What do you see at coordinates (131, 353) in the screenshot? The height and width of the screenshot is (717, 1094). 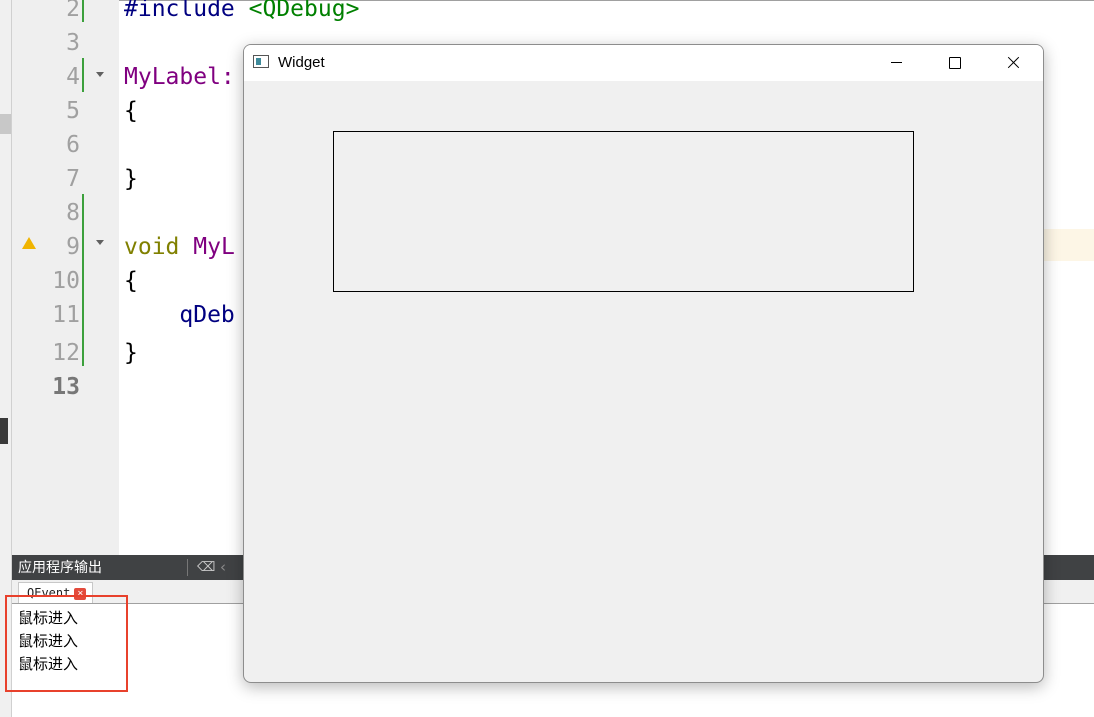 I see `code-line-12: }` at bounding box center [131, 353].